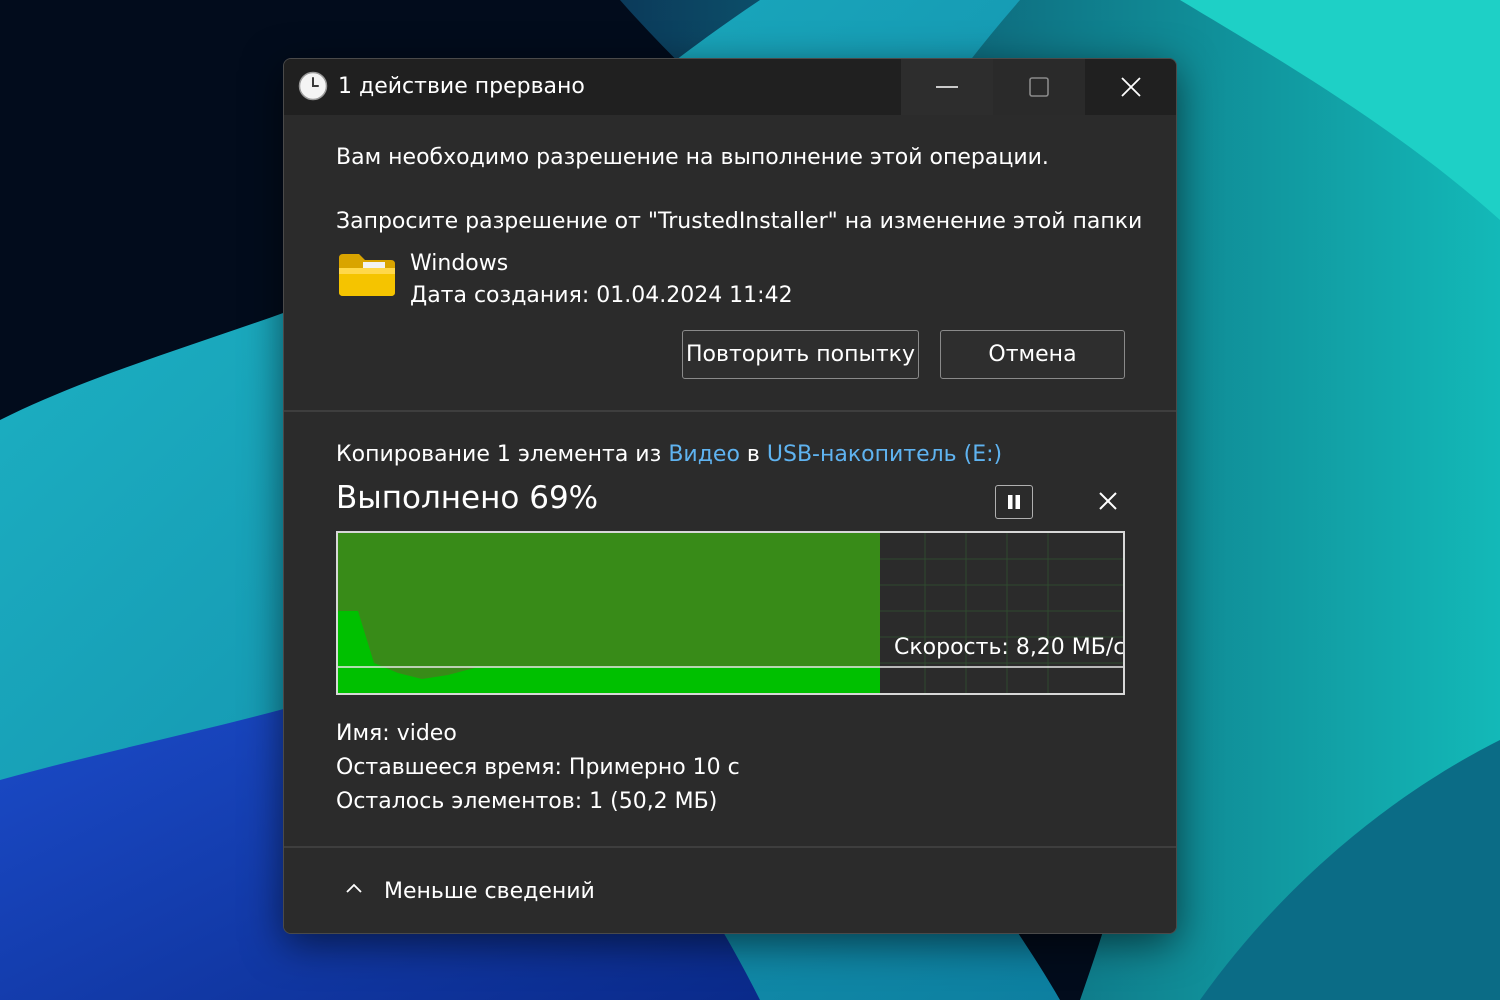 The width and height of the screenshot is (1500, 1000). Describe the element at coordinates (730, 411) in the screenshot. I see `section-divider` at that location.